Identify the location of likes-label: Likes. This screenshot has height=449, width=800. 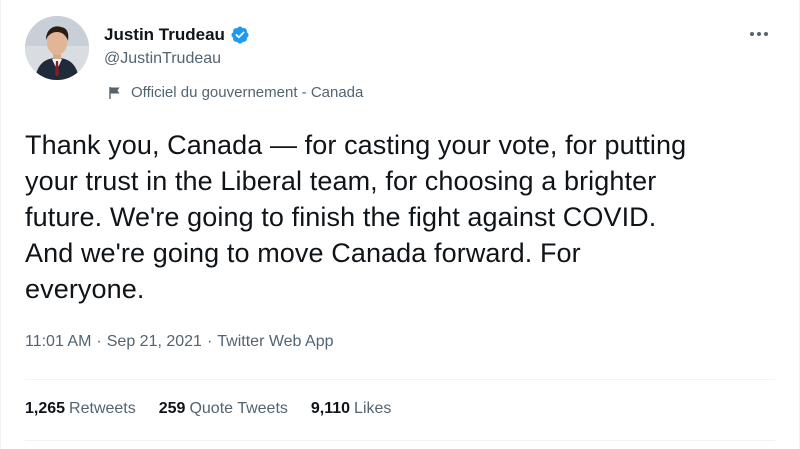
(373, 408).